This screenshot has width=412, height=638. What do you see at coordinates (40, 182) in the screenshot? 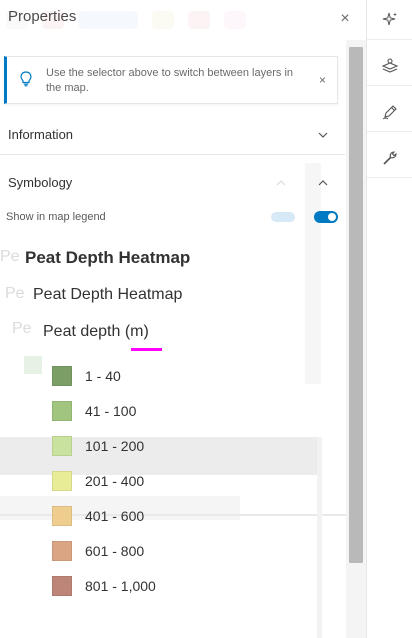
I see `section-symbology-label: Symbology` at bounding box center [40, 182].